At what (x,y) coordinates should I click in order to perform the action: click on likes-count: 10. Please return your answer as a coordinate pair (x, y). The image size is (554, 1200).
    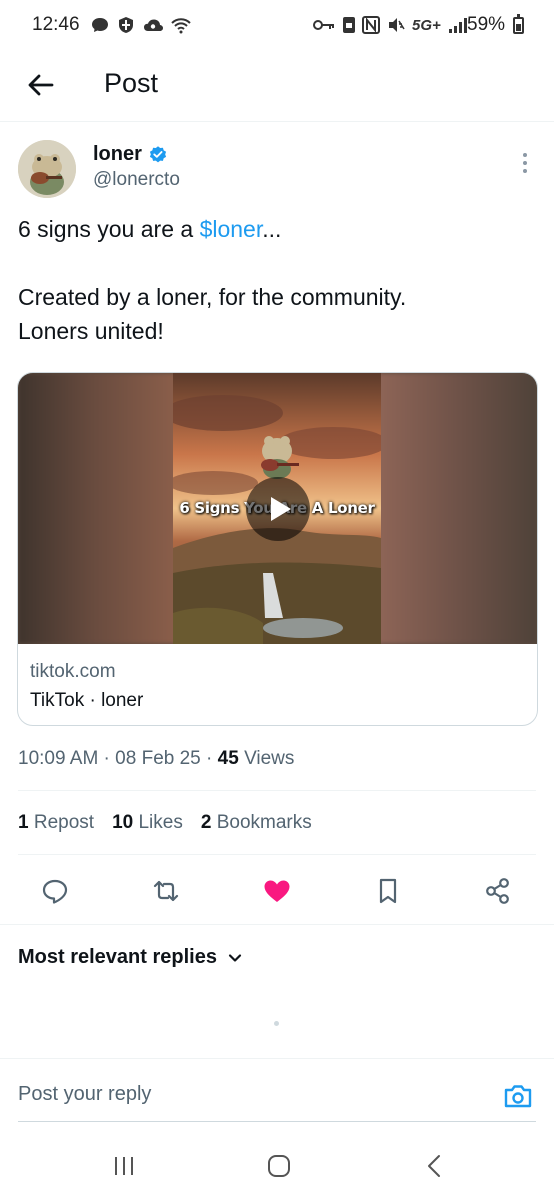
    Looking at the image, I should click on (123, 822).